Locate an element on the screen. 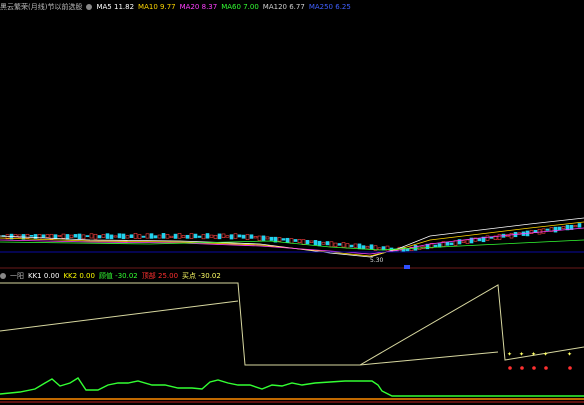 The width and height of the screenshot is (584, 405). legend-item-KK2: KK2 0.00 is located at coordinates (78, 276).